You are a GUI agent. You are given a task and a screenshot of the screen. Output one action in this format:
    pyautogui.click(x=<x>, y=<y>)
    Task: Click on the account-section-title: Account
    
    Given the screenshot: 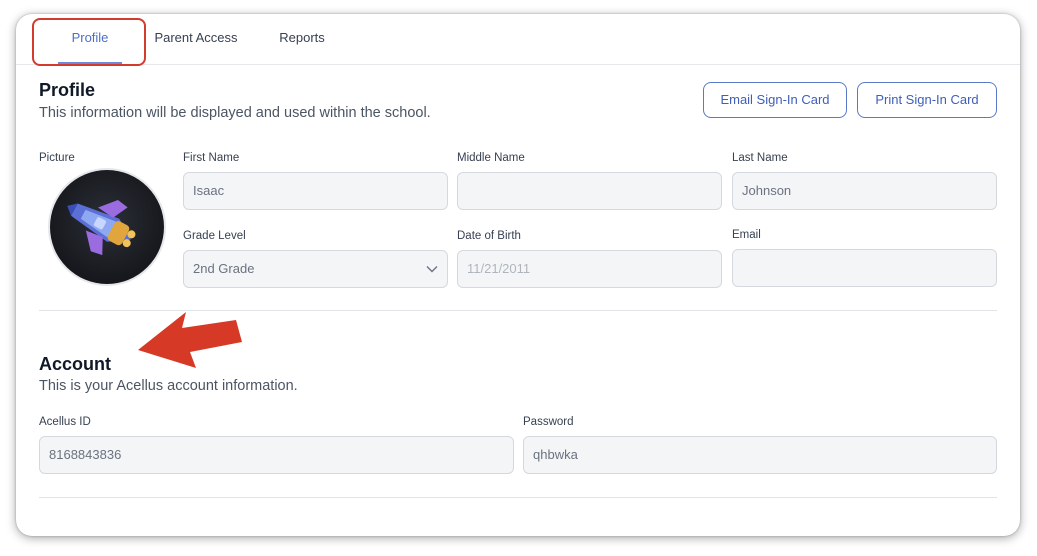 What is the action you would take?
    pyautogui.click(x=75, y=364)
    